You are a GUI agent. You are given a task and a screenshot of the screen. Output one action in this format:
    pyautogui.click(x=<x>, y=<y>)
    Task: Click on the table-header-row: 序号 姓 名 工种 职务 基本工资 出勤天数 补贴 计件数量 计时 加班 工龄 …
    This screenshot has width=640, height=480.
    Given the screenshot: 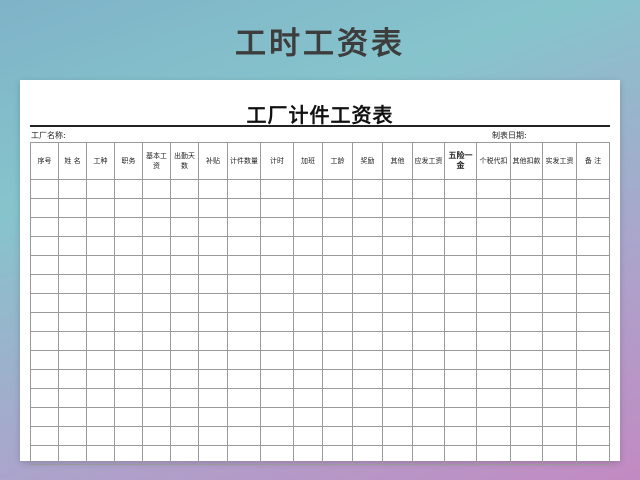 What is the action you would take?
    pyautogui.click(x=320, y=161)
    